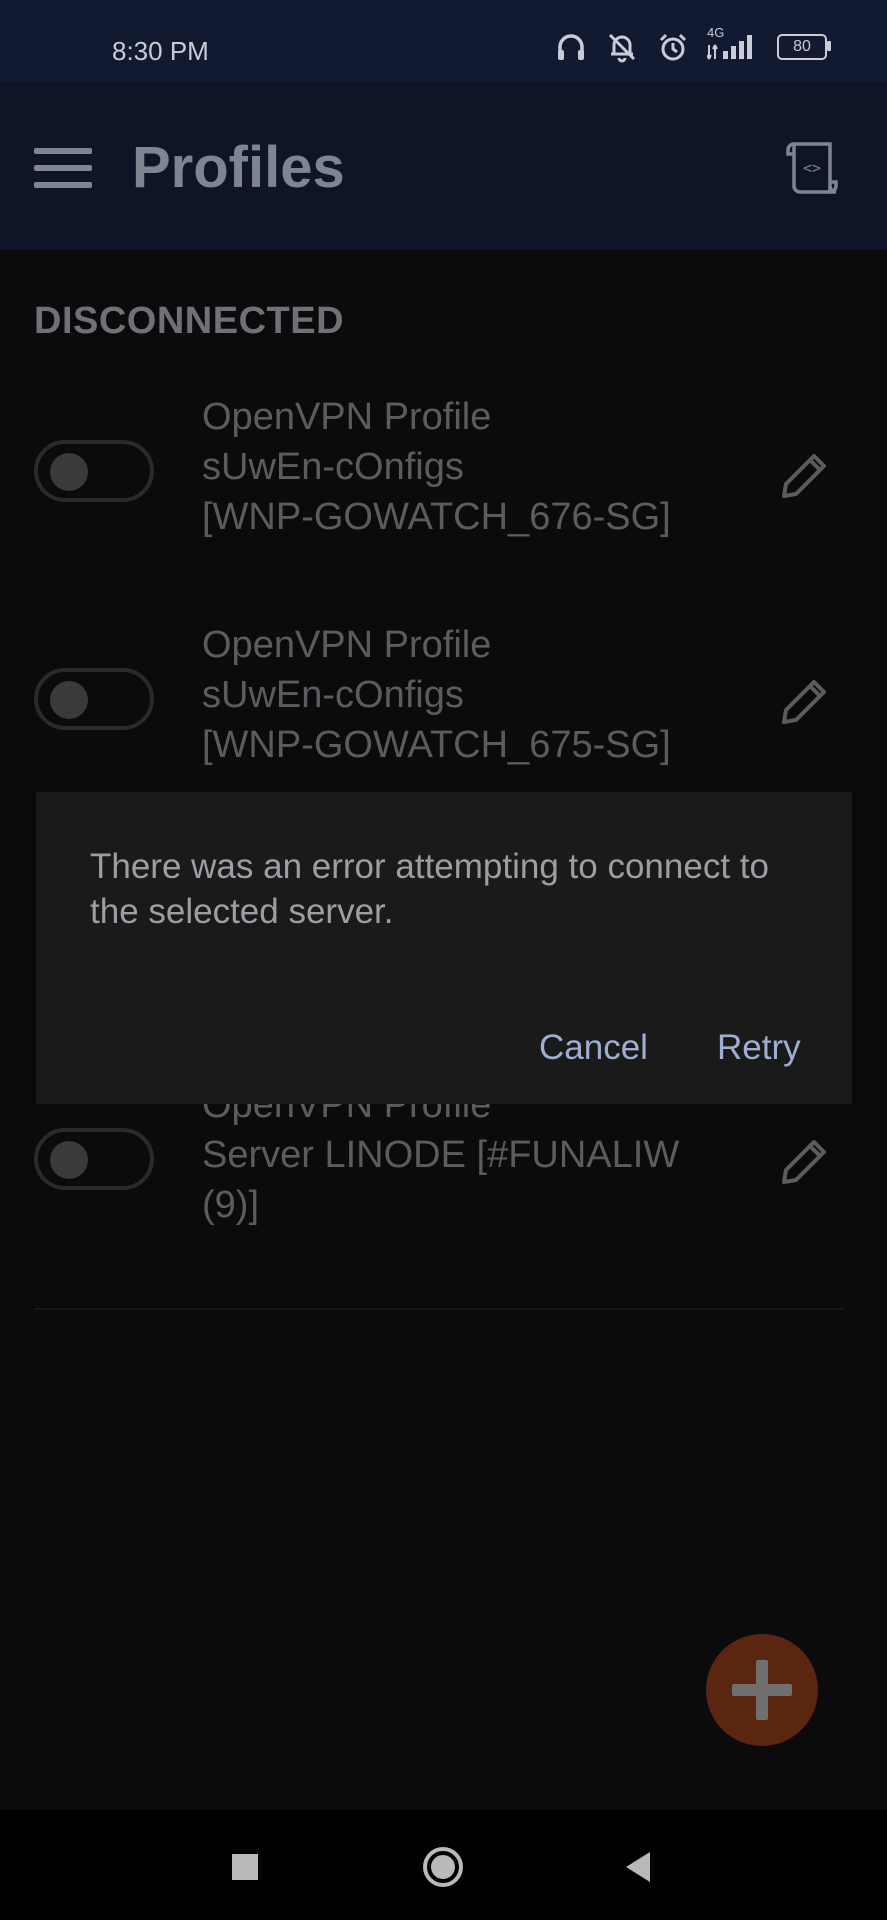  What do you see at coordinates (762, 1690) in the screenshot?
I see `add-profile-button` at bounding box center [762, 1690].